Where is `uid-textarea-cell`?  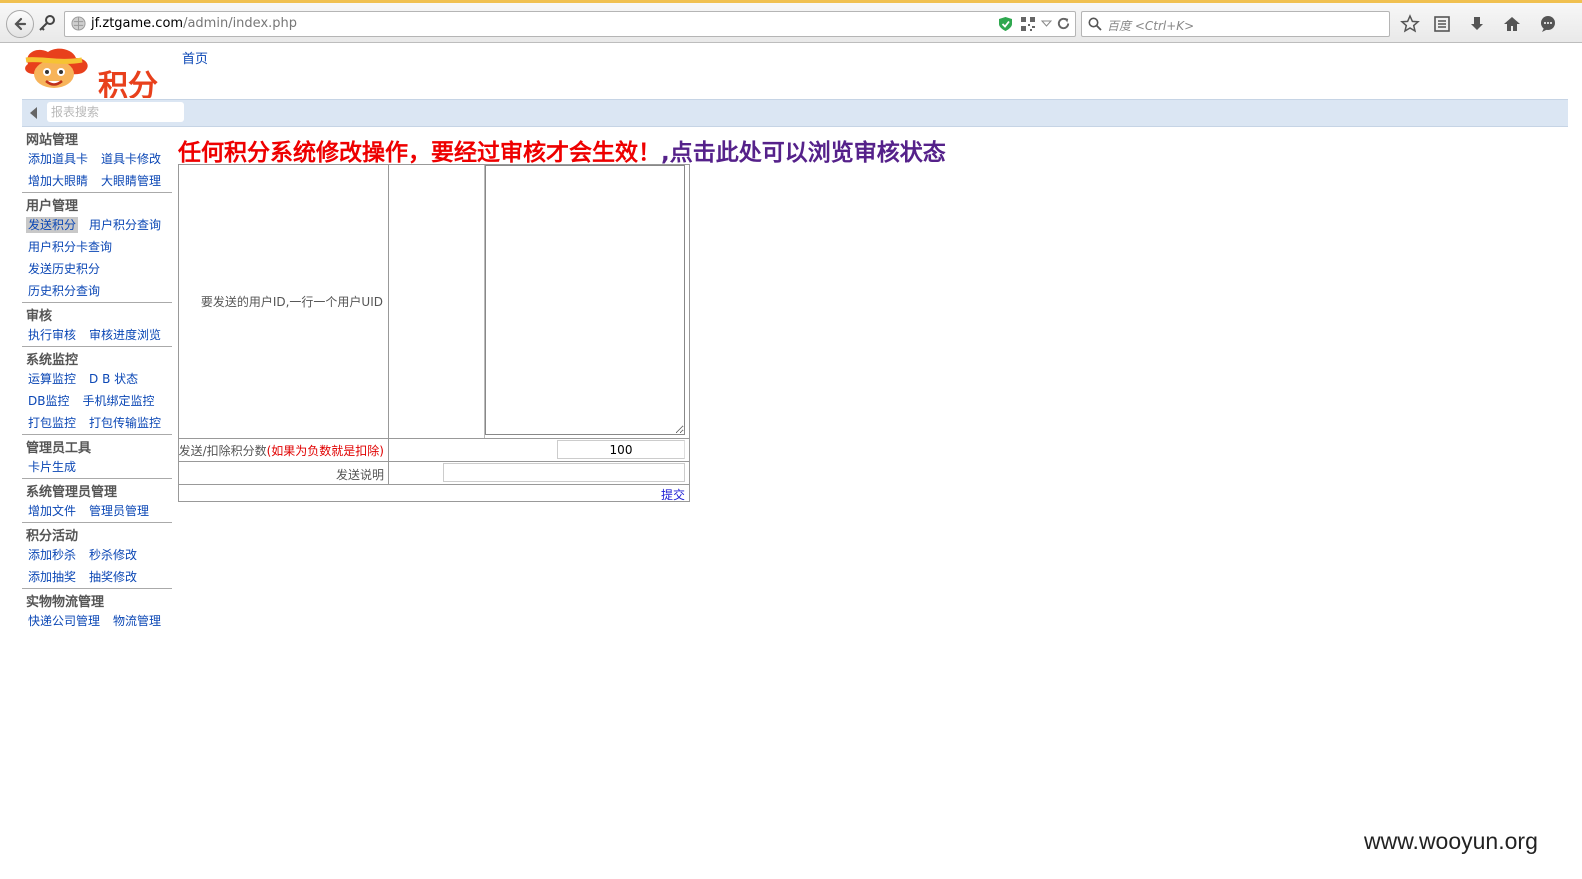
uid-textarea-cell is located at coordinates (585, 301).